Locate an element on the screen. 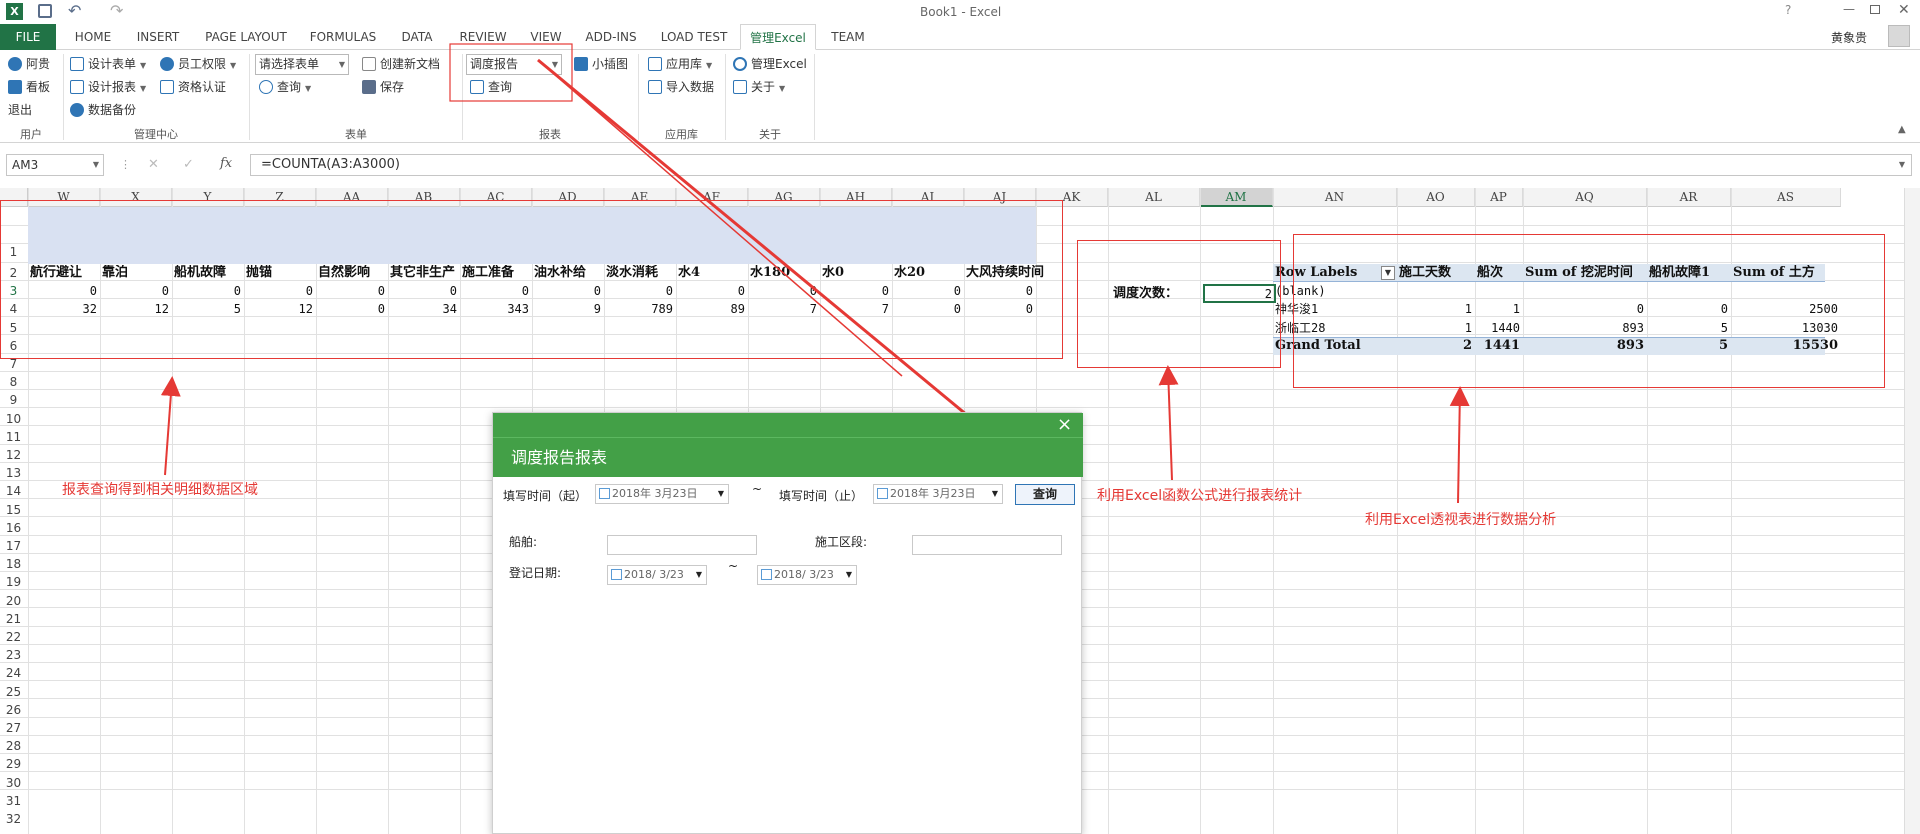  query-button: 查询 is located at coordinates (1045, 494).